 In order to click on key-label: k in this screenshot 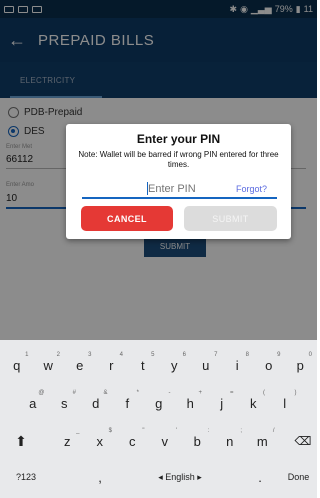, I will do `click(253, 403)`.